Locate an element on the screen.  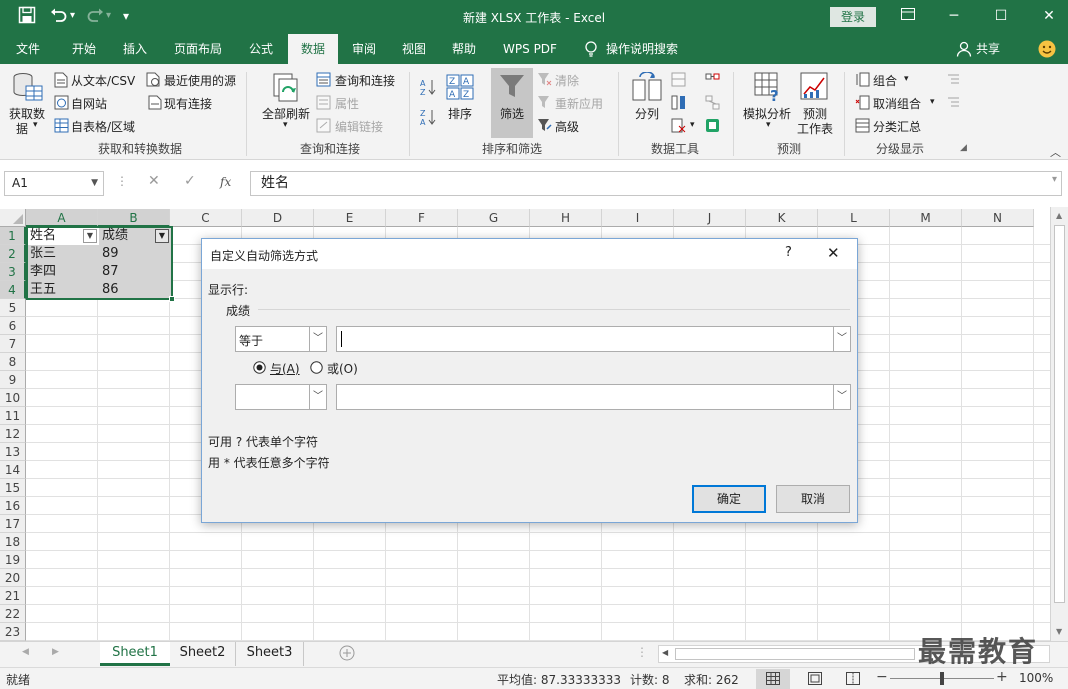
formula-input: 姓名 is located at coordinates (656, 183).